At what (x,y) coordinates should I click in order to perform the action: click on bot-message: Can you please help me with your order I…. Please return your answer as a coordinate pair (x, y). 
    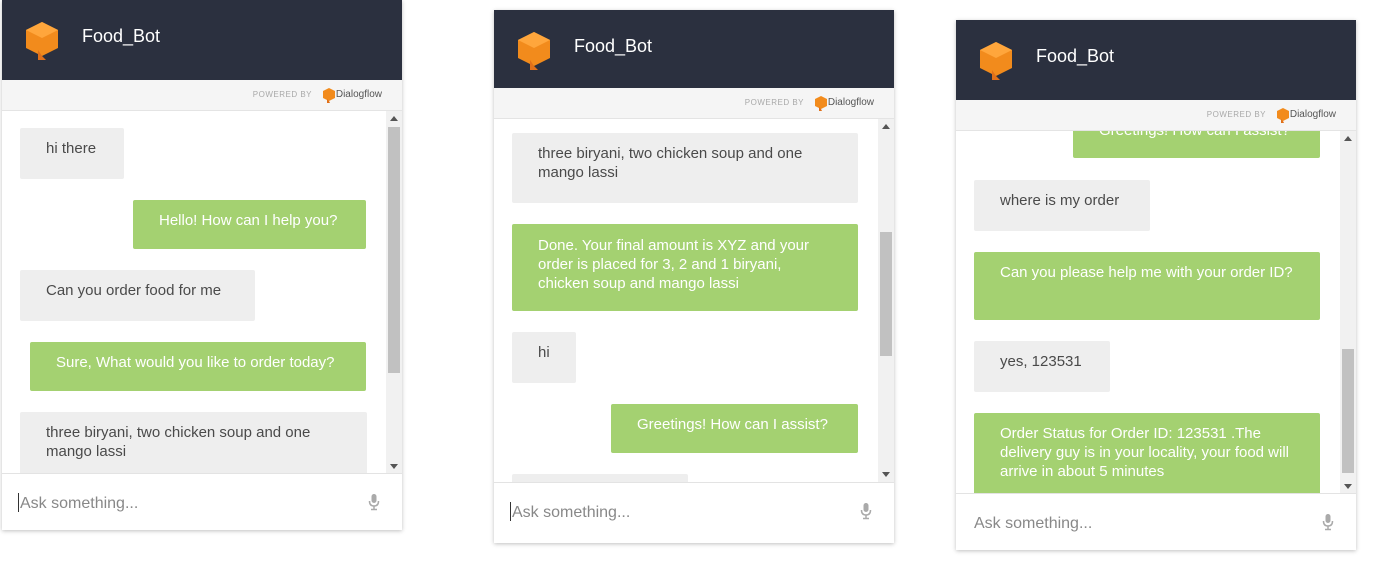
    Looking at the image, I should click on (1147, 286).